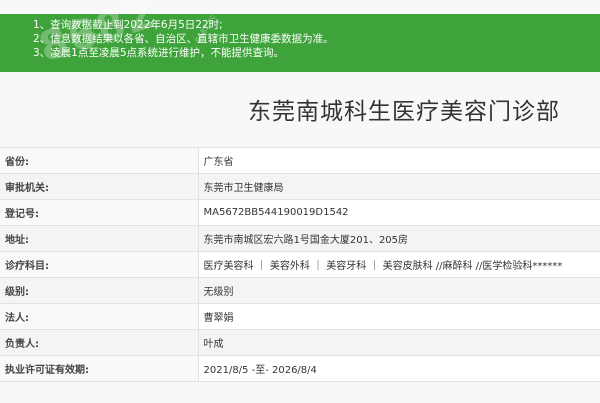 Image resolution: width=600 pixels, height=403 pixels. Describe the element at coordinates (399, 316) in the screenshot. I see `value-legal-person: 曹翠娟` at that location.